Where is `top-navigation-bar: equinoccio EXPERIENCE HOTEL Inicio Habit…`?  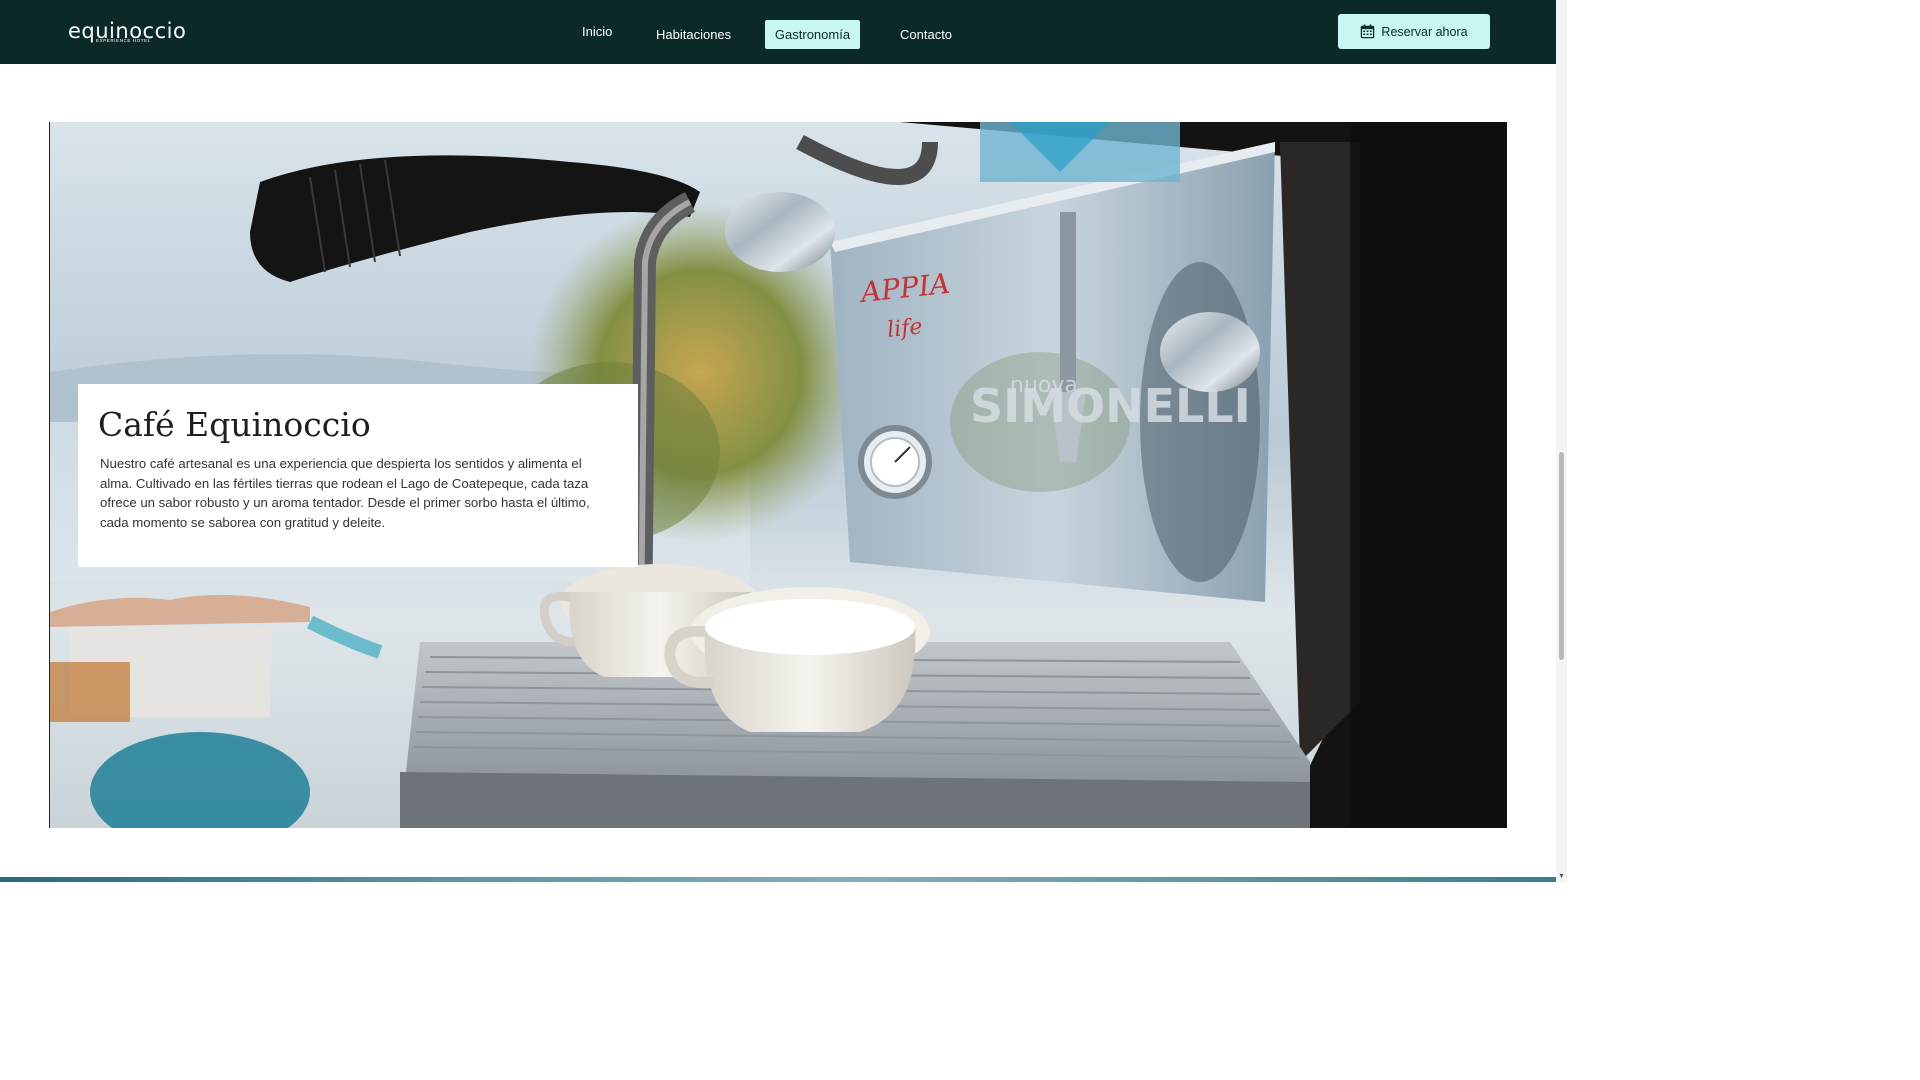
top-navigation-bar: equinoccio EXPERIENCE HOTEL Inicio Habit… is located at coordinates (778, 32).